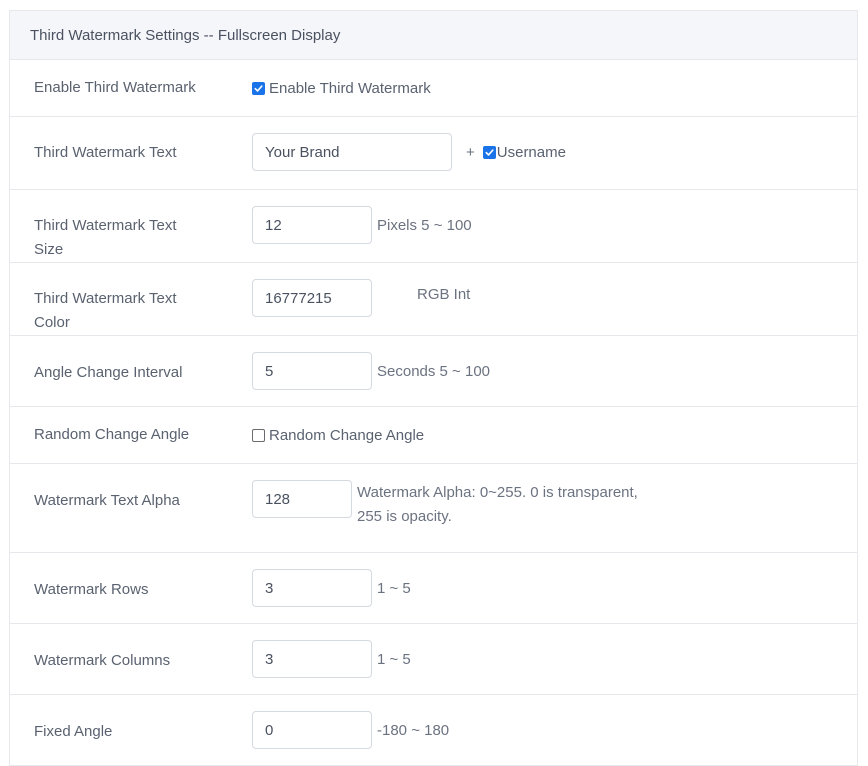 This screenshot has height=766, width=868. Describe the element at coordinates (346, 435) in the screenshot. I see `random-change-angle-checkbox-label: Random Change Angle` at that location.